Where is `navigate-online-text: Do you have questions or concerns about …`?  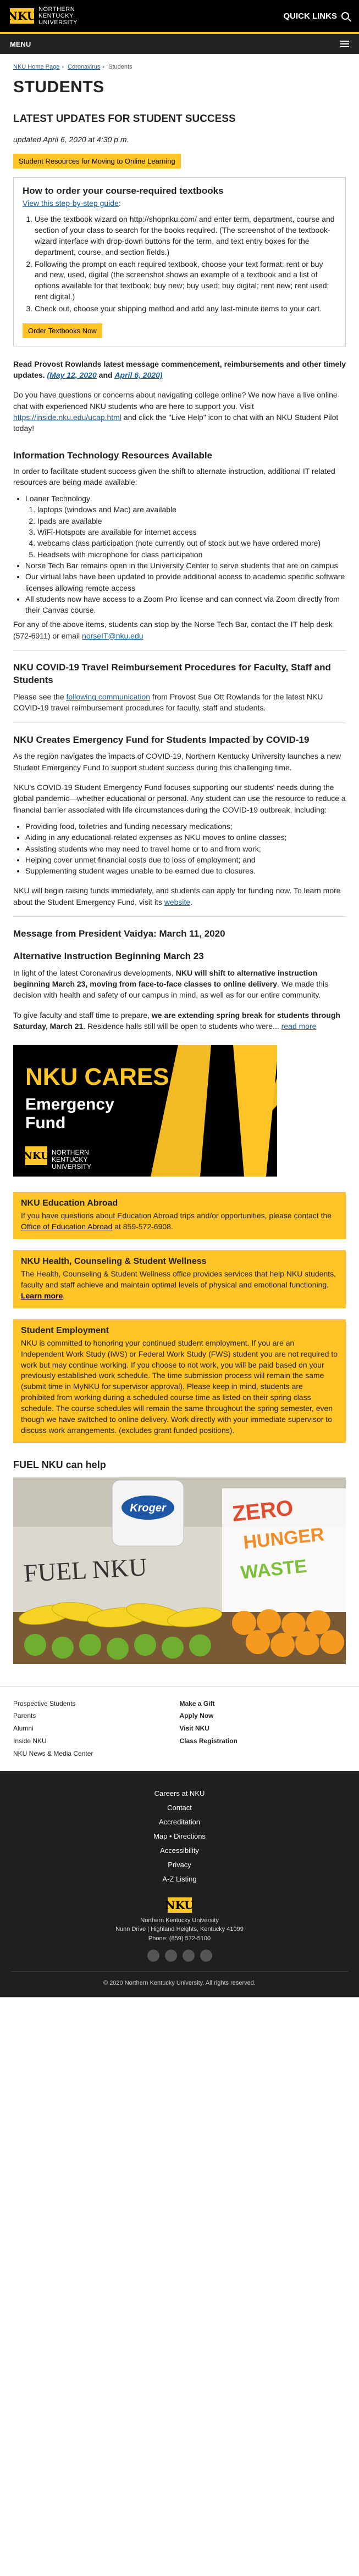
navigate-online-text: Do you have questions or concerns about … is located at coordinates (176, 411).